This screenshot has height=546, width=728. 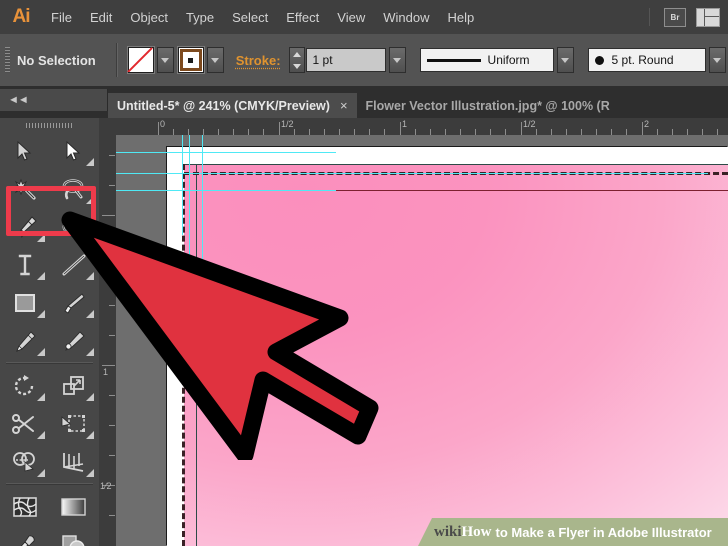 I want to click on bridge-icon: Br, so click(x=675, y=17).